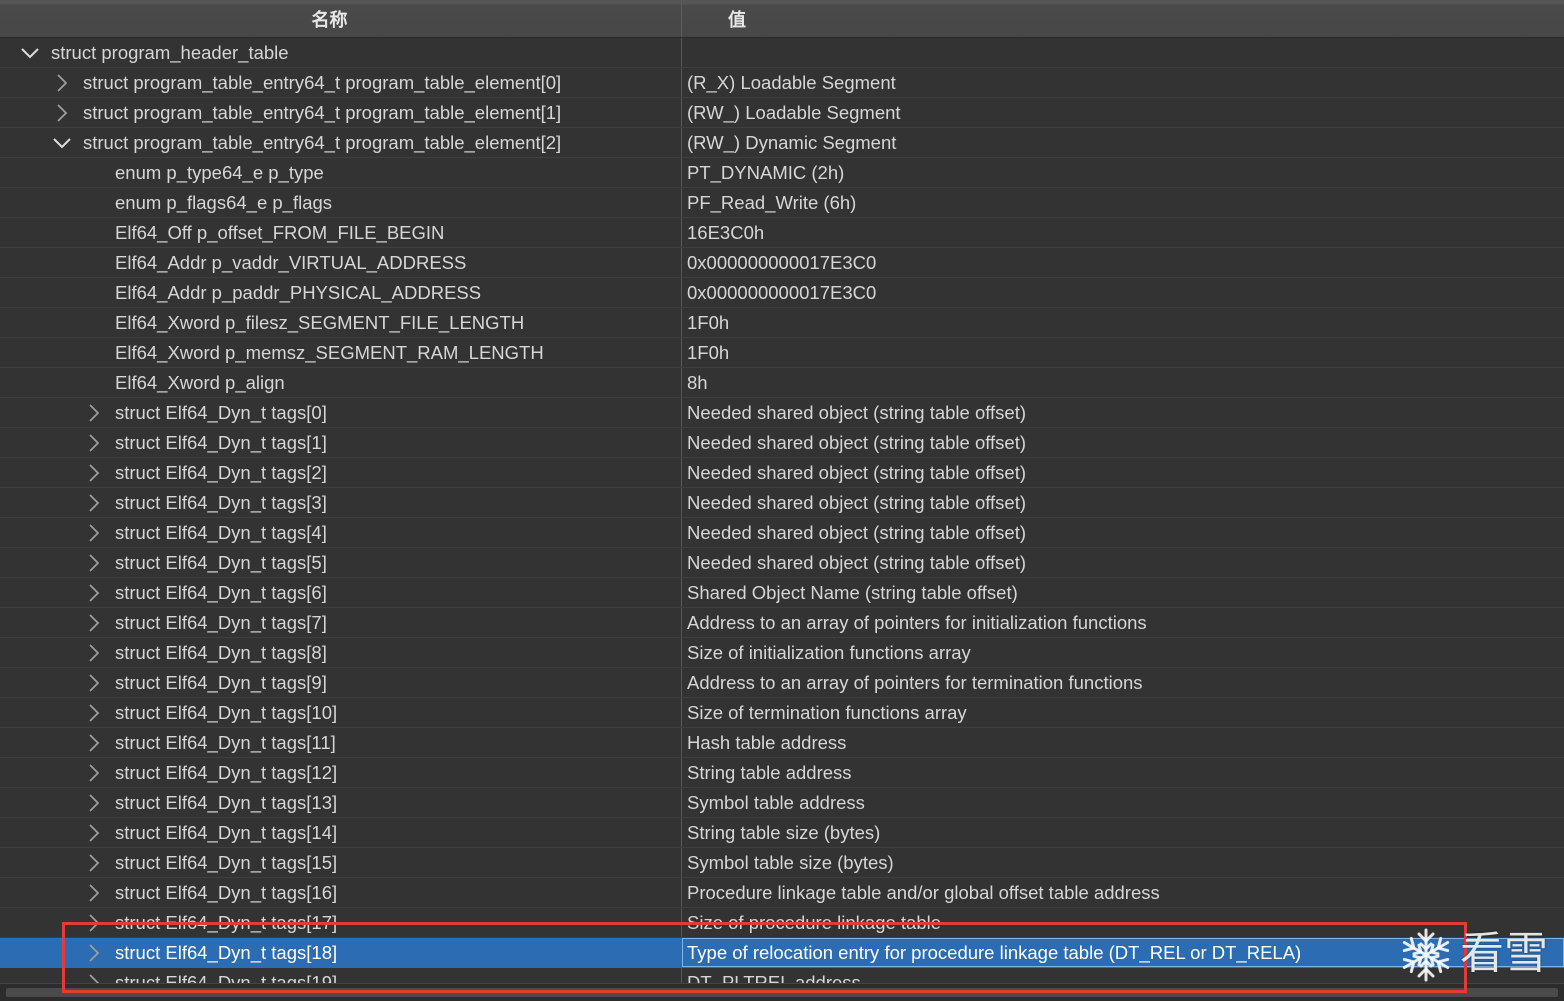 The height and width of the screenshot is (1001, 1564). I want to click on name-cell: struct program_header_table, so click(341, 52).